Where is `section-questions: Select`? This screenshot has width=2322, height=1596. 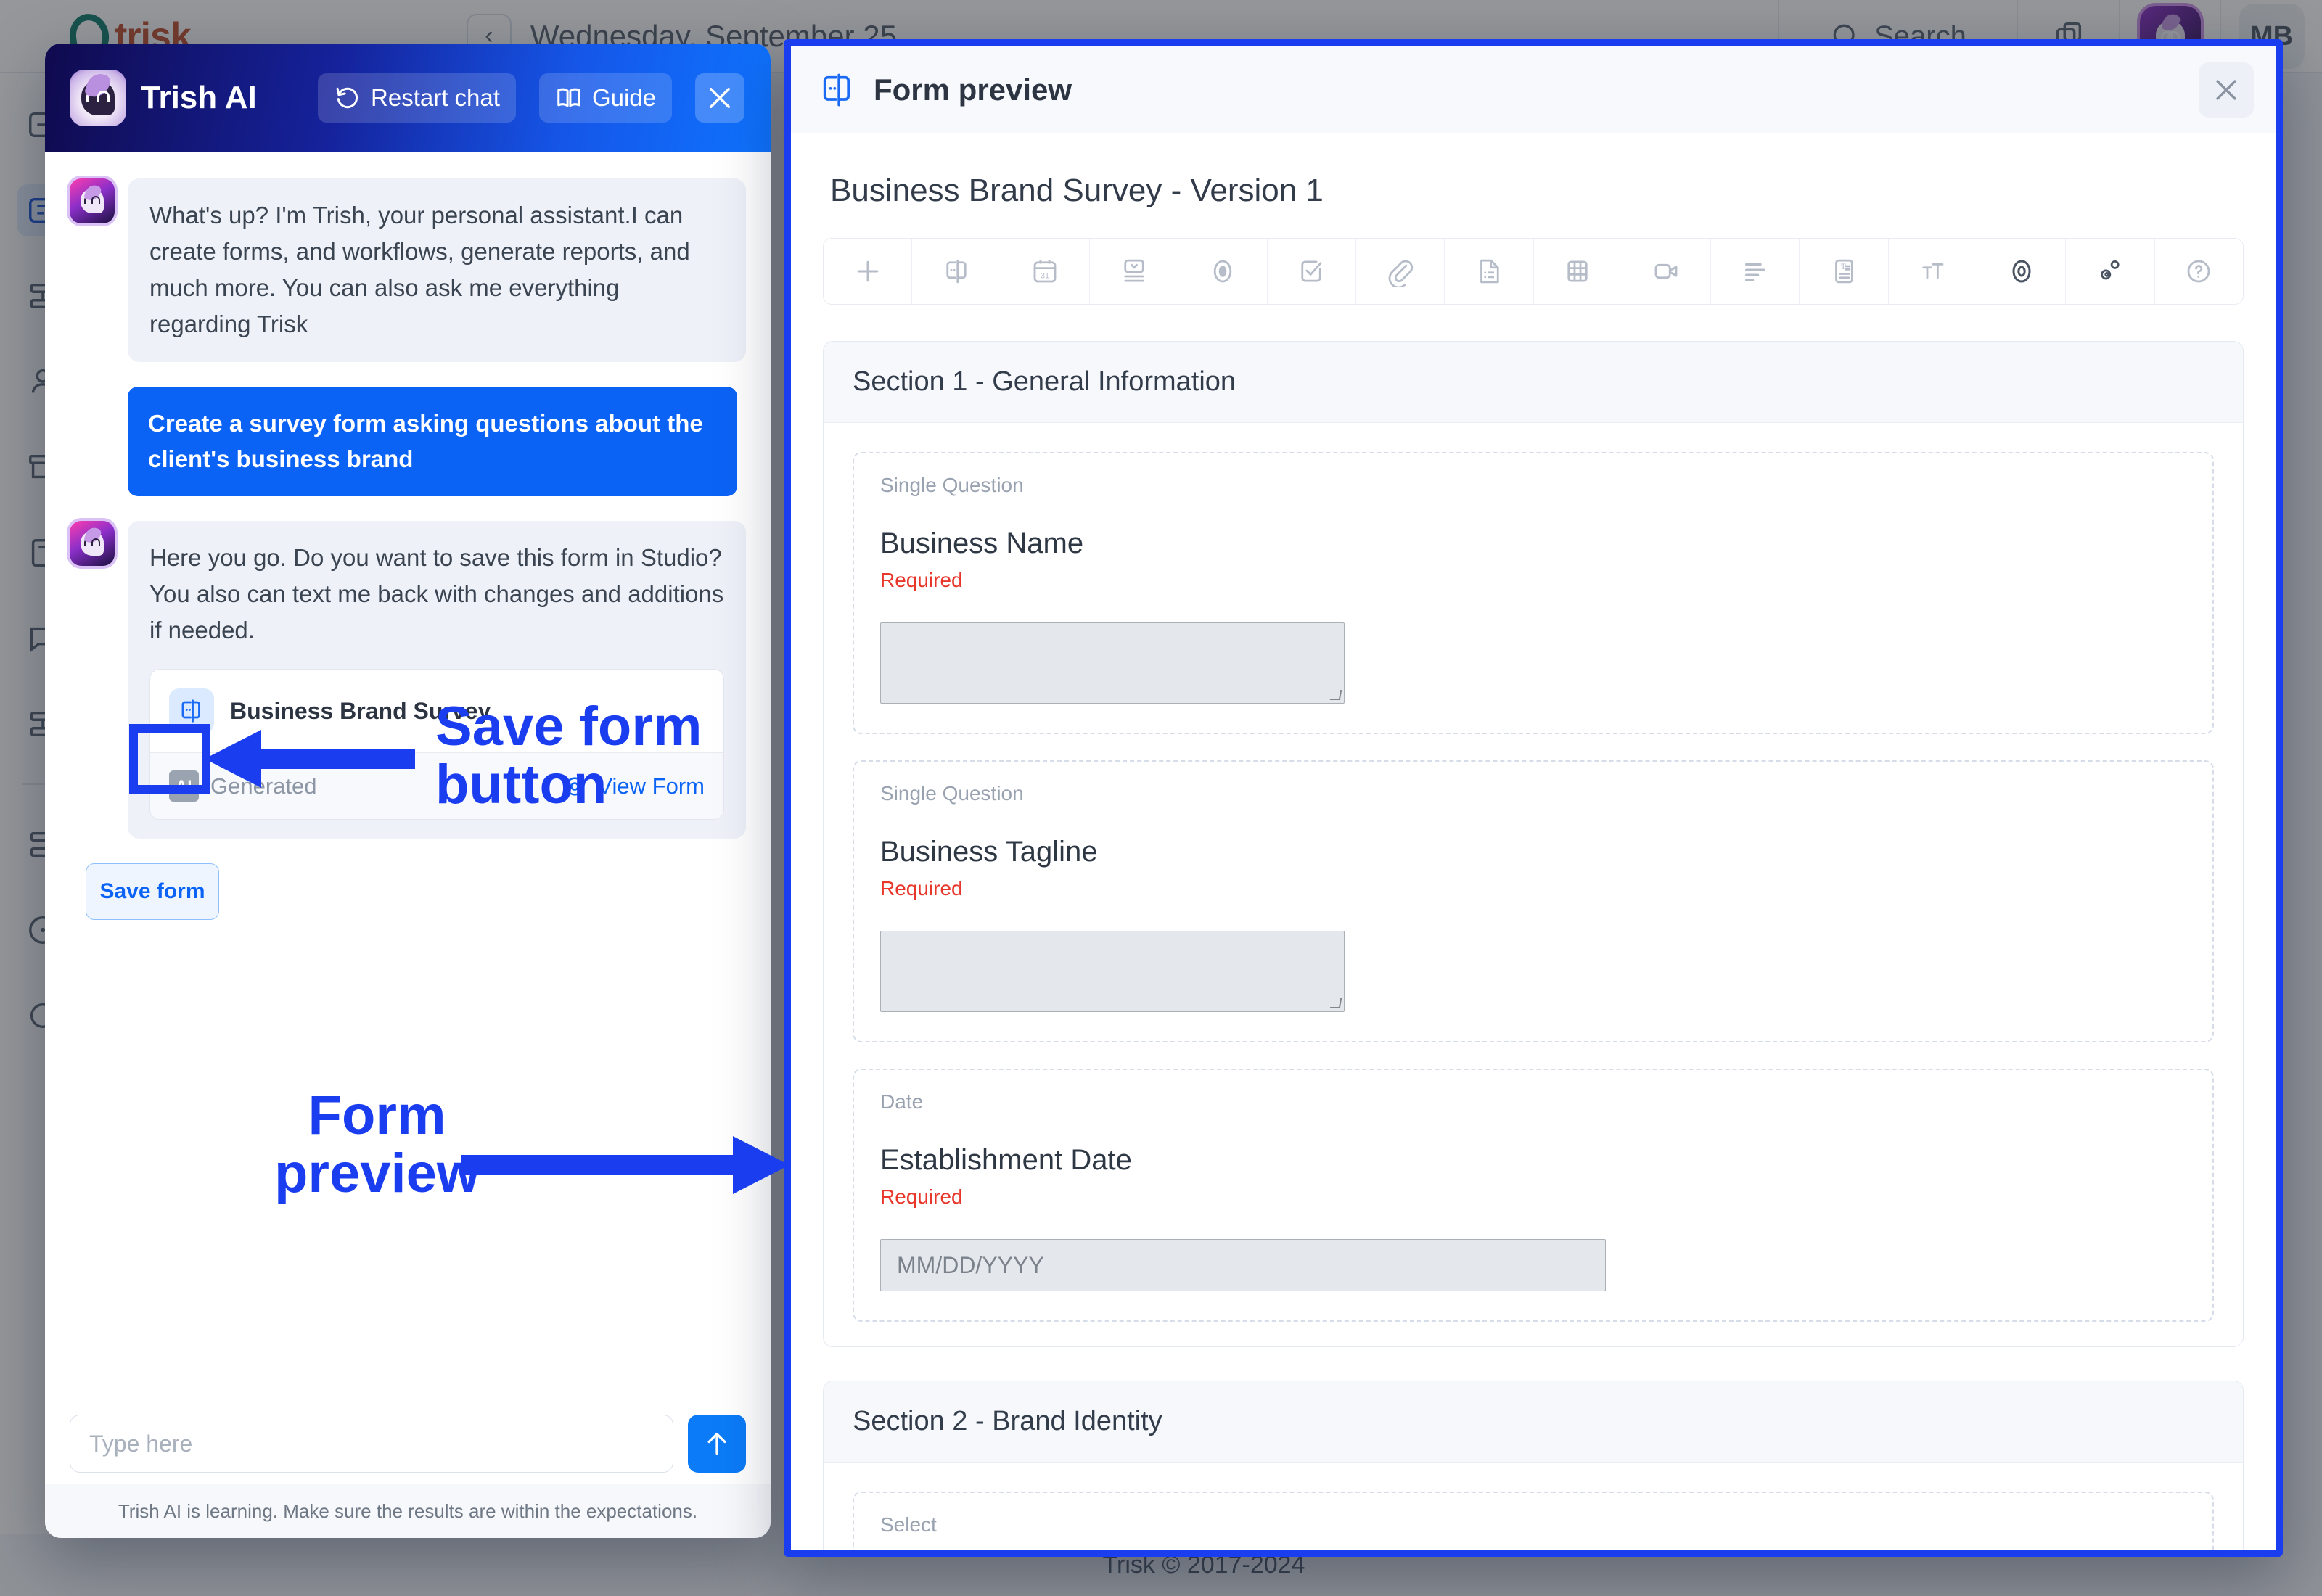 section-questions: Select is located at coordinates (1533, 1506).